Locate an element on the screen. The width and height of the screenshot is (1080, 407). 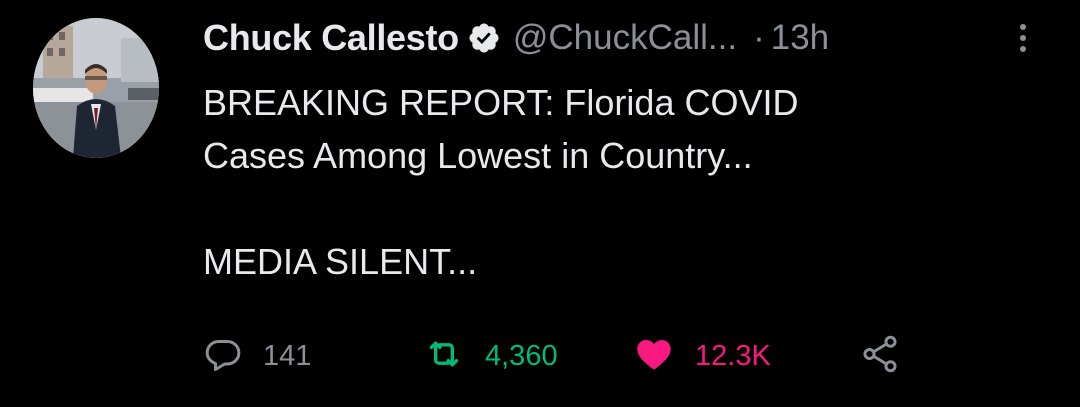
avatar is located at coordinates (96, 88).